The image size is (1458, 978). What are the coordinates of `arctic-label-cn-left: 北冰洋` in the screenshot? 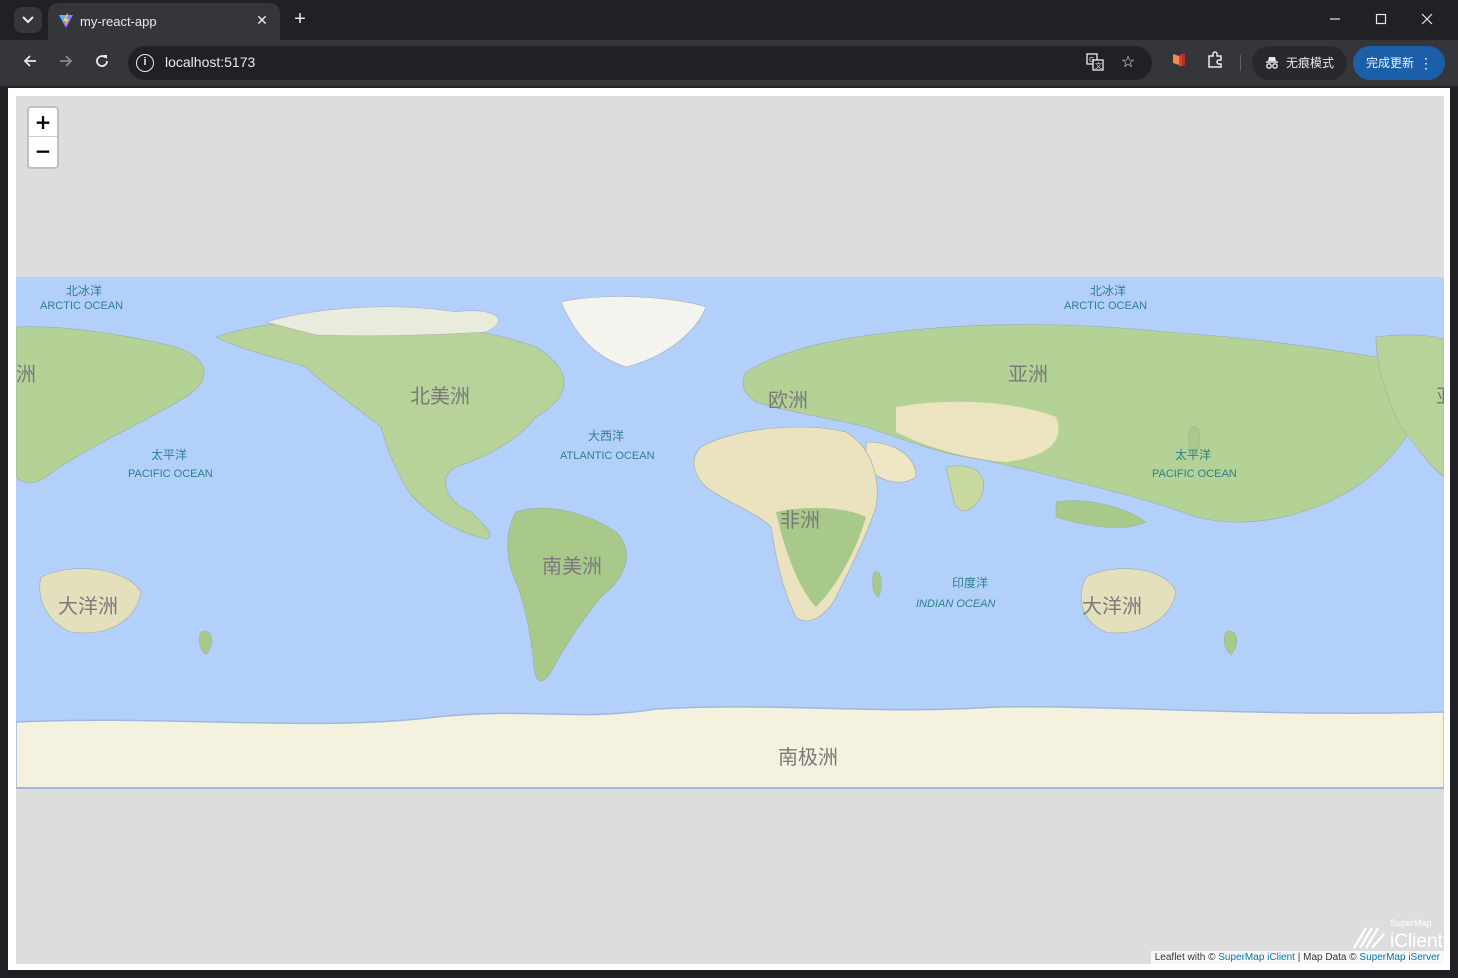 It's located at (84, 291).